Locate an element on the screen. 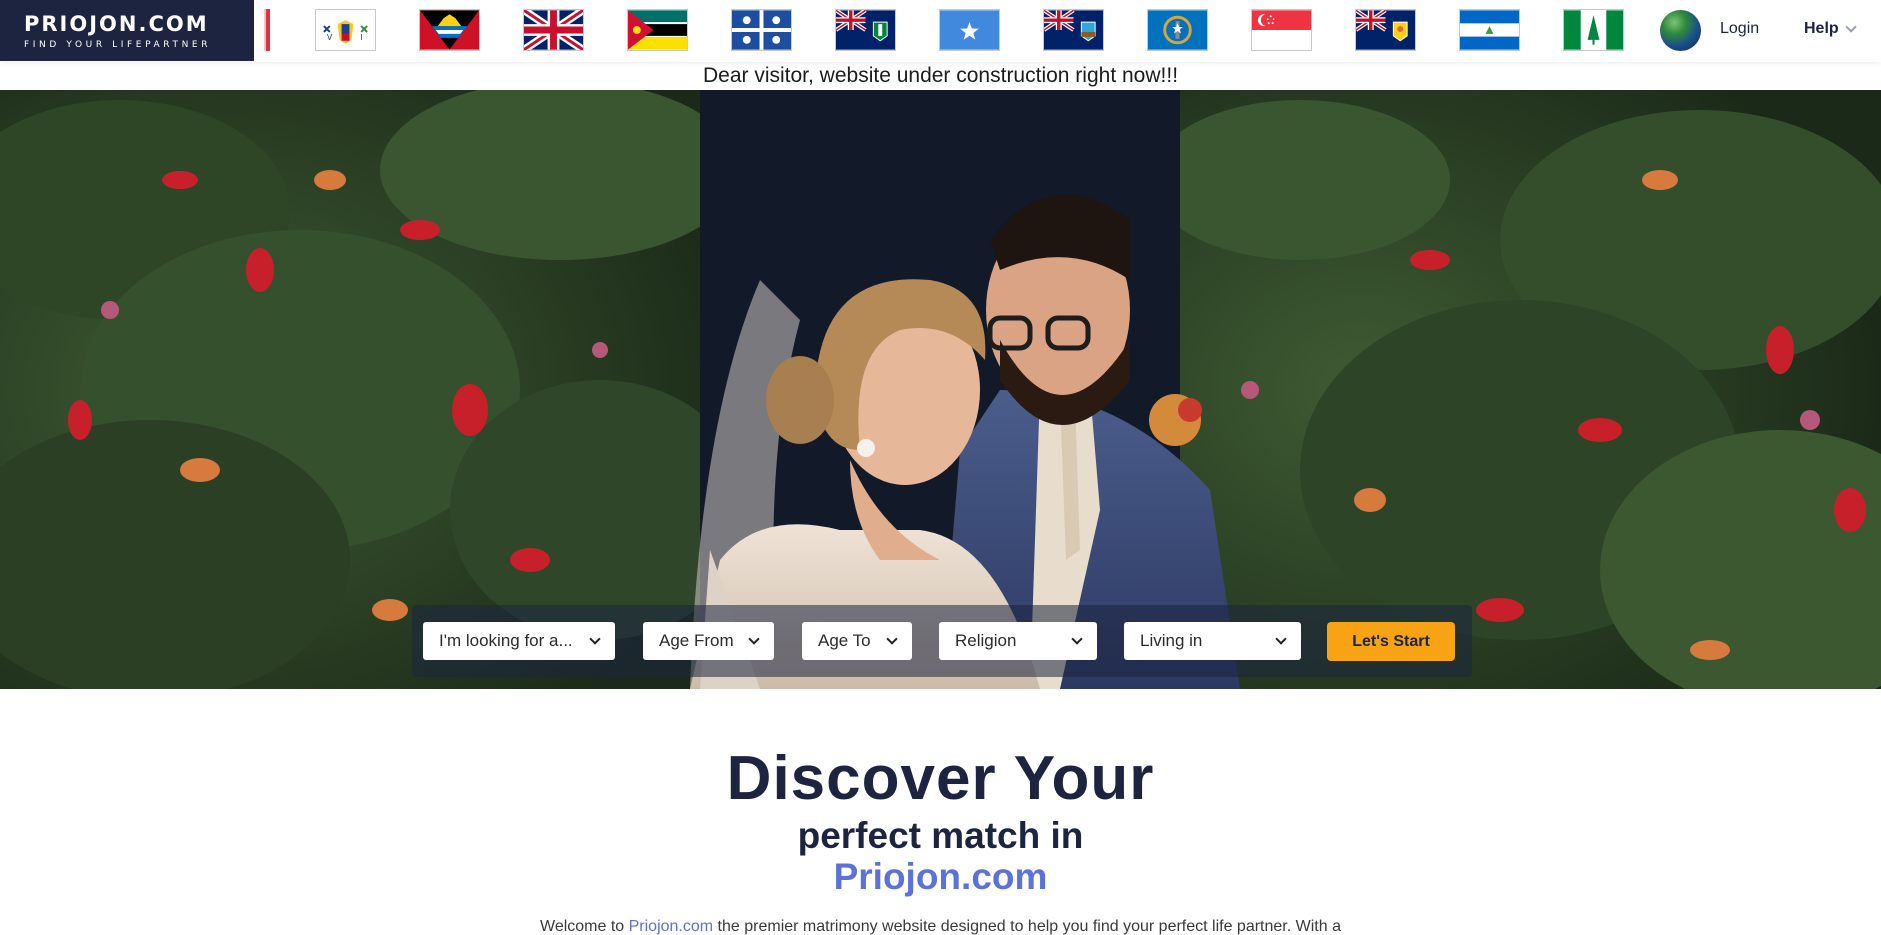 This screenshot has height=935, width=1881. us-virgin-islands-flag: VI is located at coordinates (345, 30).